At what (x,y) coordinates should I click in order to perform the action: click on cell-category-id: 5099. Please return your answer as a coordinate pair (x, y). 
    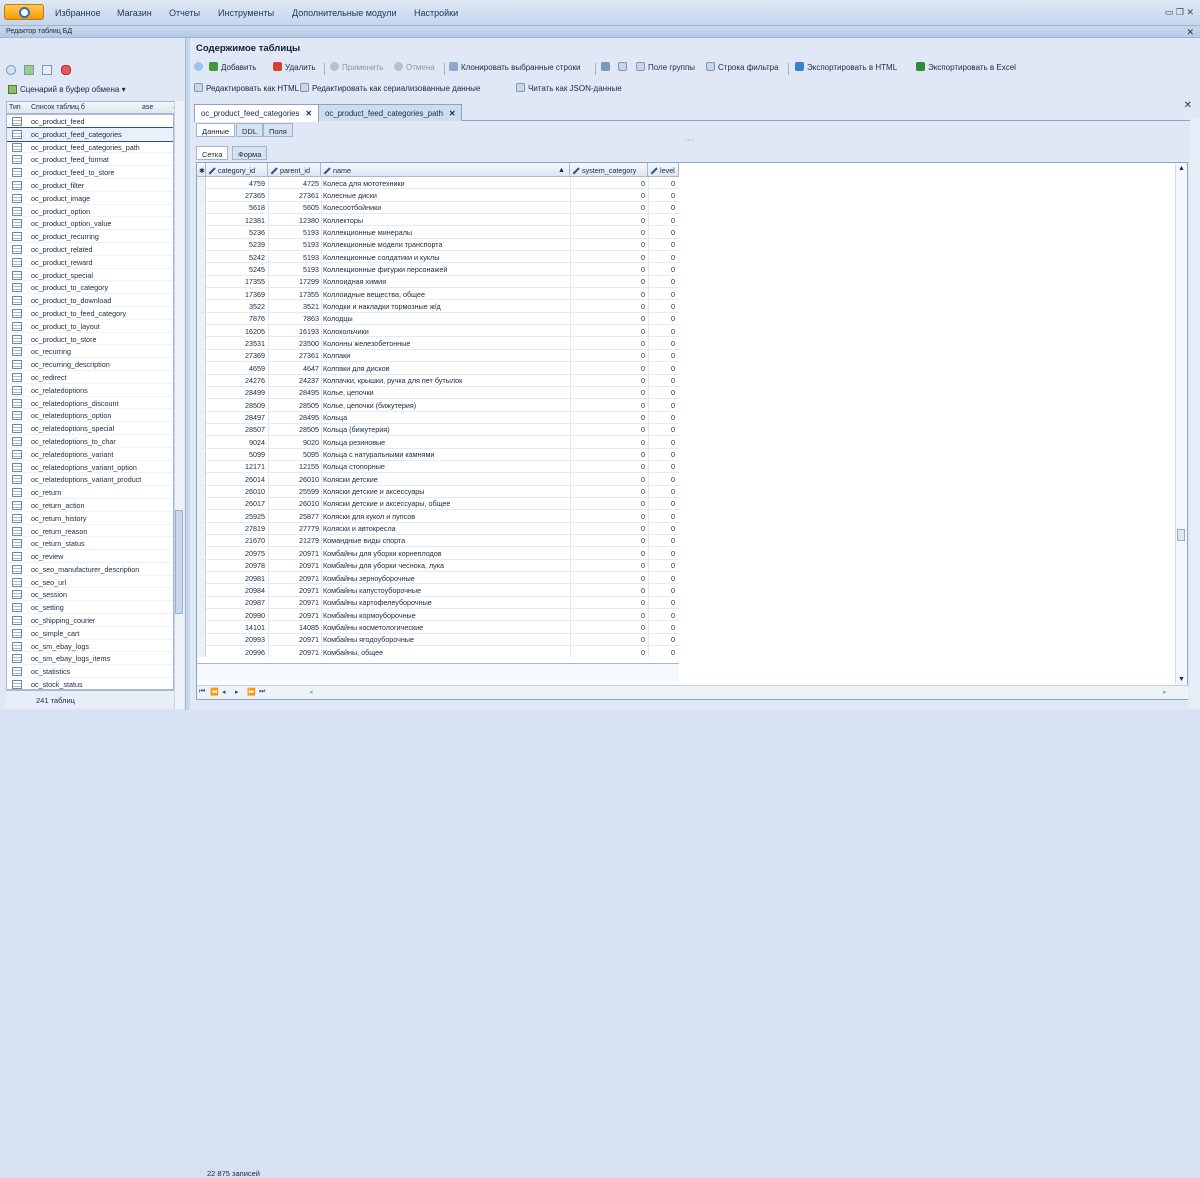
    Looking at the image, I should click on (257, 454).